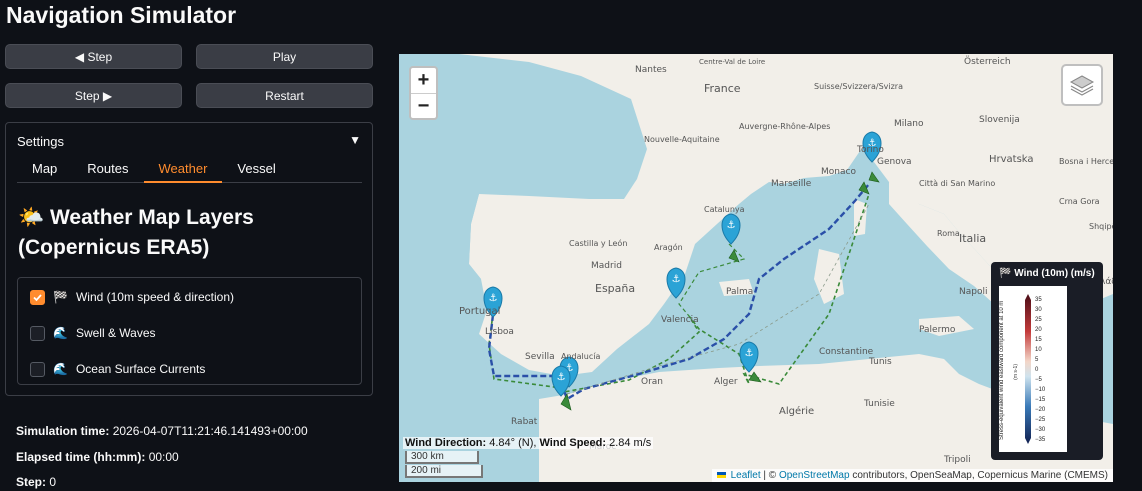 The image size is (1142, 491). Describe the element at coordinates (446, 443) in the screenshot. I see `wind-direction-label: Wind Direction:` at that location.